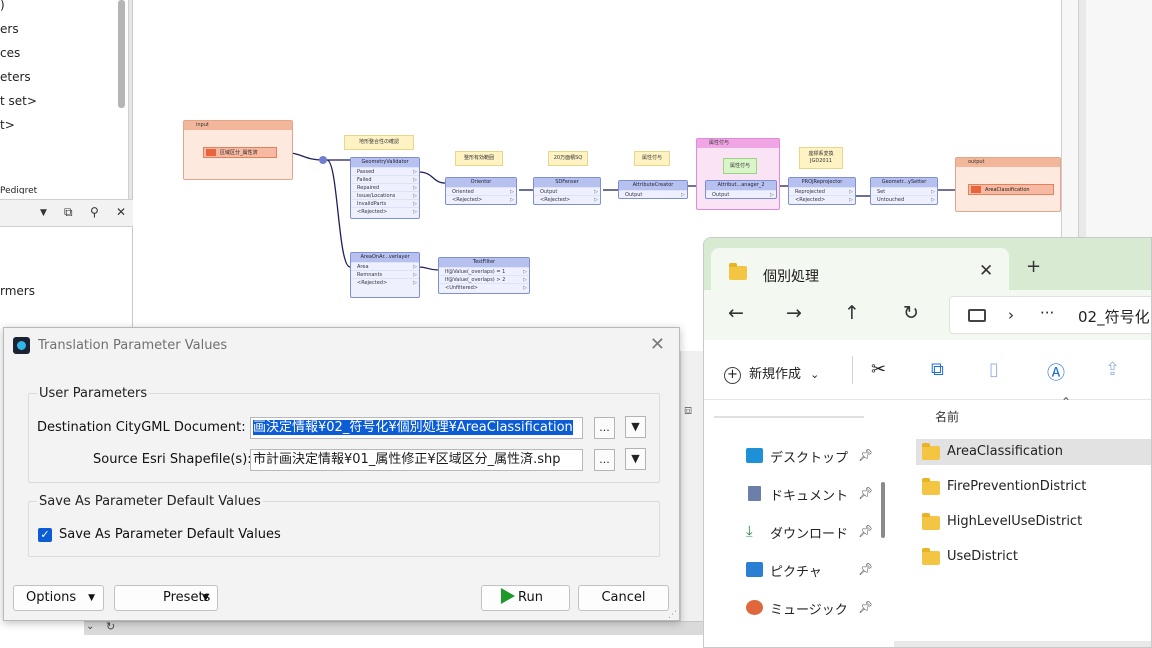 This screenshot has height=648, width=1152. Describe the element at coordinates (130, 100) in the screenshot. I see `splitter` at that location.